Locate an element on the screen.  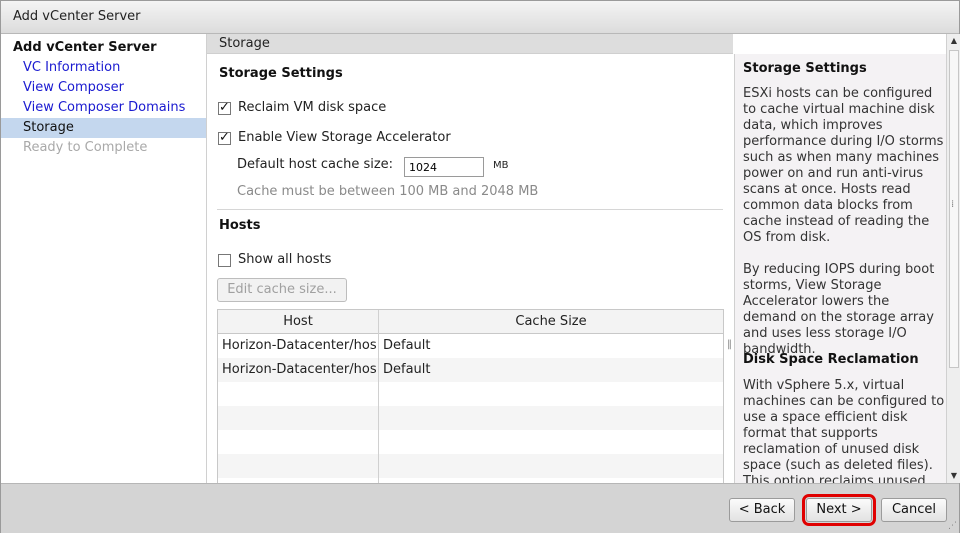
reclaim-disk-label: Reclaim VM disk space is located at coordinates (312, 107).